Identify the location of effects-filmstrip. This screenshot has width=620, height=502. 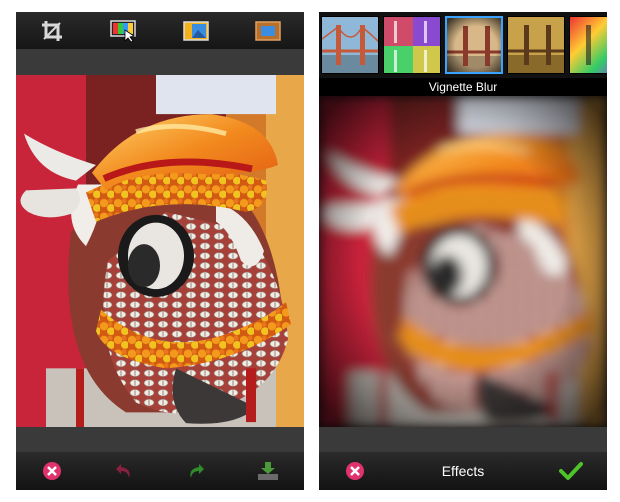
(463, 45).